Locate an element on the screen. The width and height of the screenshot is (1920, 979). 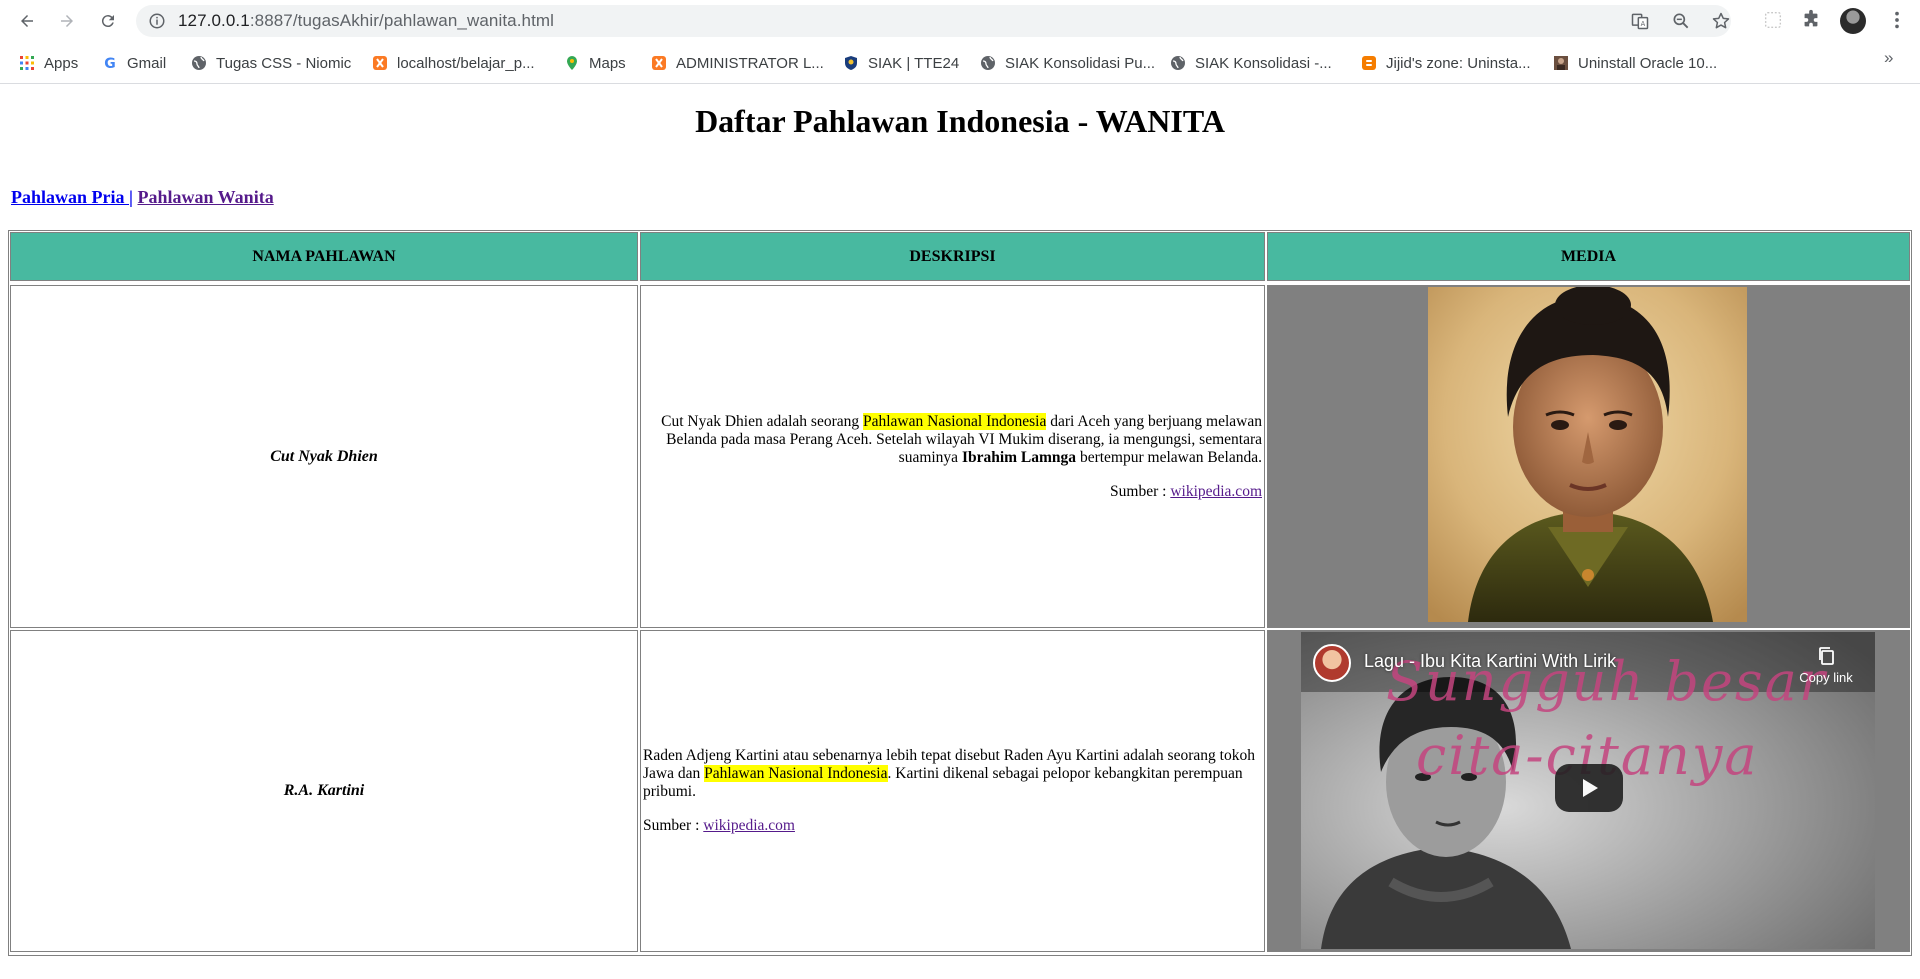
photo-thumb-icon is located at coordinates (1561, 63).